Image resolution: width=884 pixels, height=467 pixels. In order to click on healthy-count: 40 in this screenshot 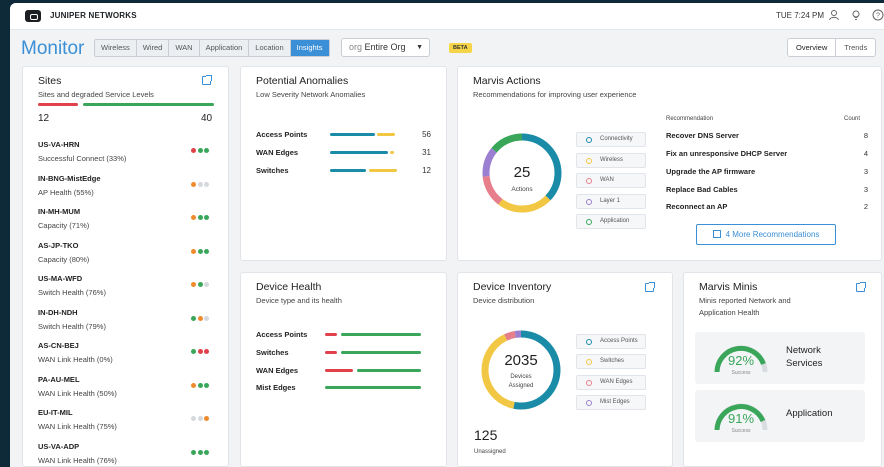, I will do `click(207, 118)`.